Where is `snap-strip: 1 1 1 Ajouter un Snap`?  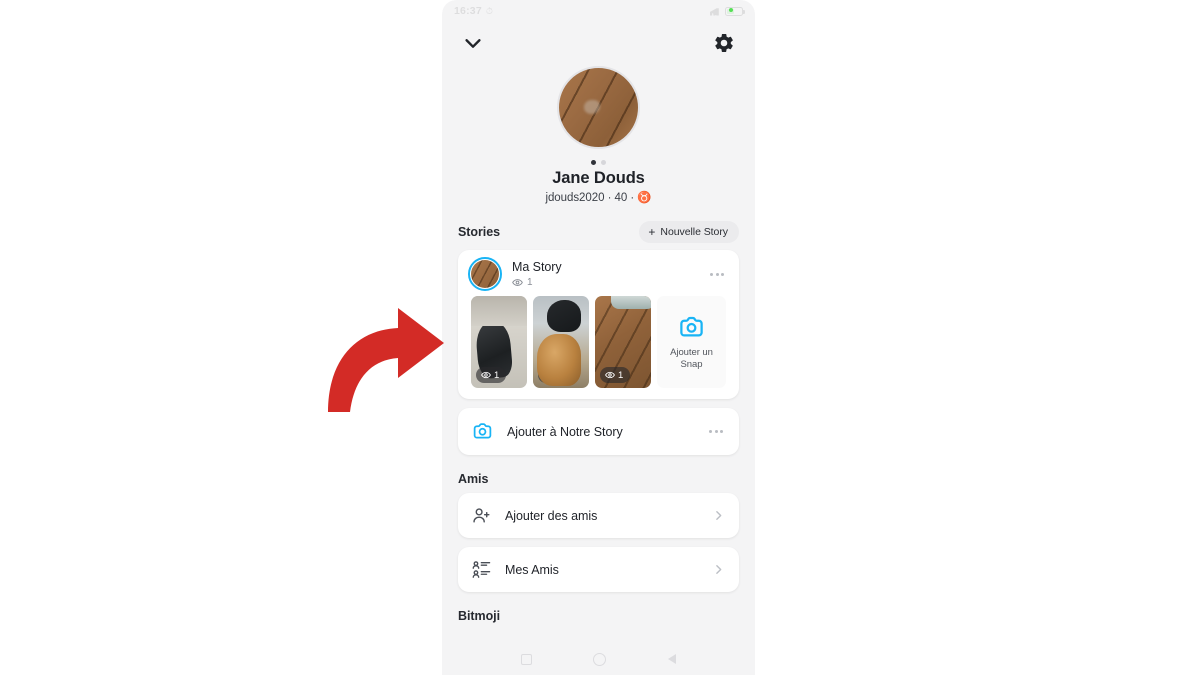 snap-strip: 1 1 1 Ajouter un Snap is located at coordinates (598, 347).